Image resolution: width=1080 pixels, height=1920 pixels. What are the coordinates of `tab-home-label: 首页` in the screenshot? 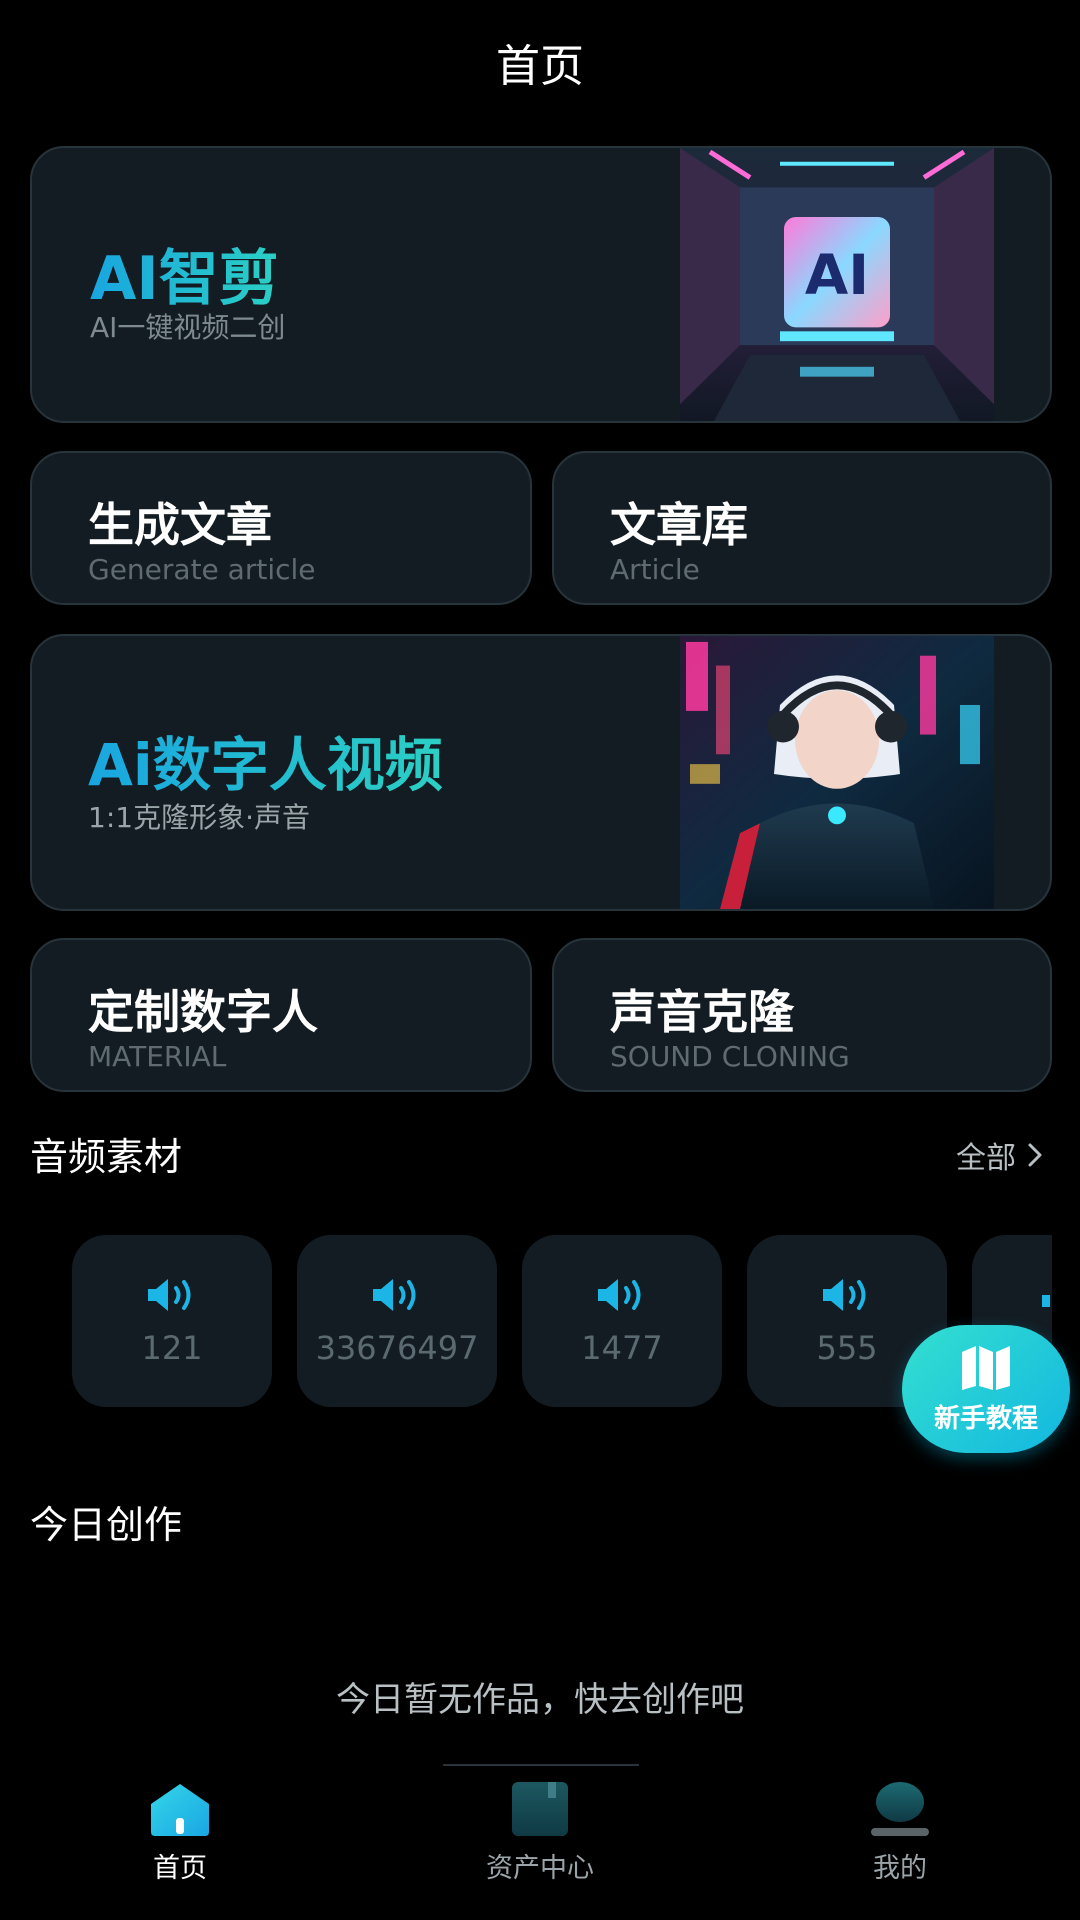 It's located at (180, 1868).